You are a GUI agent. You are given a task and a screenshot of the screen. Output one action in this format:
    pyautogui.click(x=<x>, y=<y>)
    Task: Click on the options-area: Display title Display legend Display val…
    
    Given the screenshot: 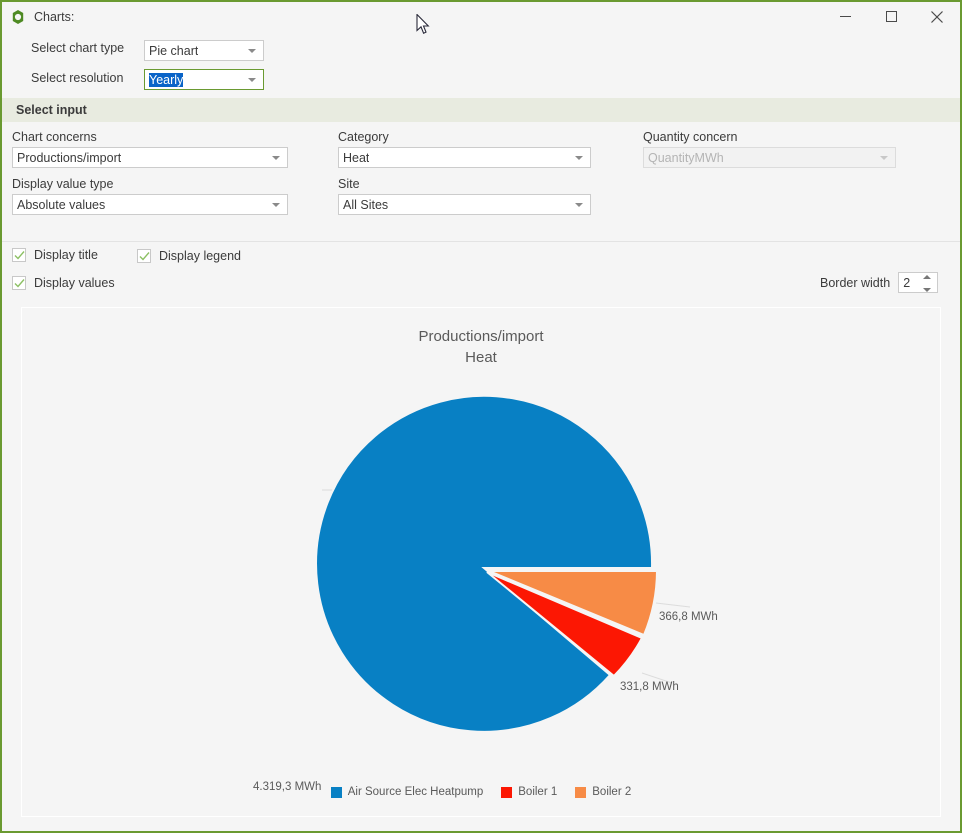 What is the action you would take?
    pyautogui.click(x=481, y=271)
    